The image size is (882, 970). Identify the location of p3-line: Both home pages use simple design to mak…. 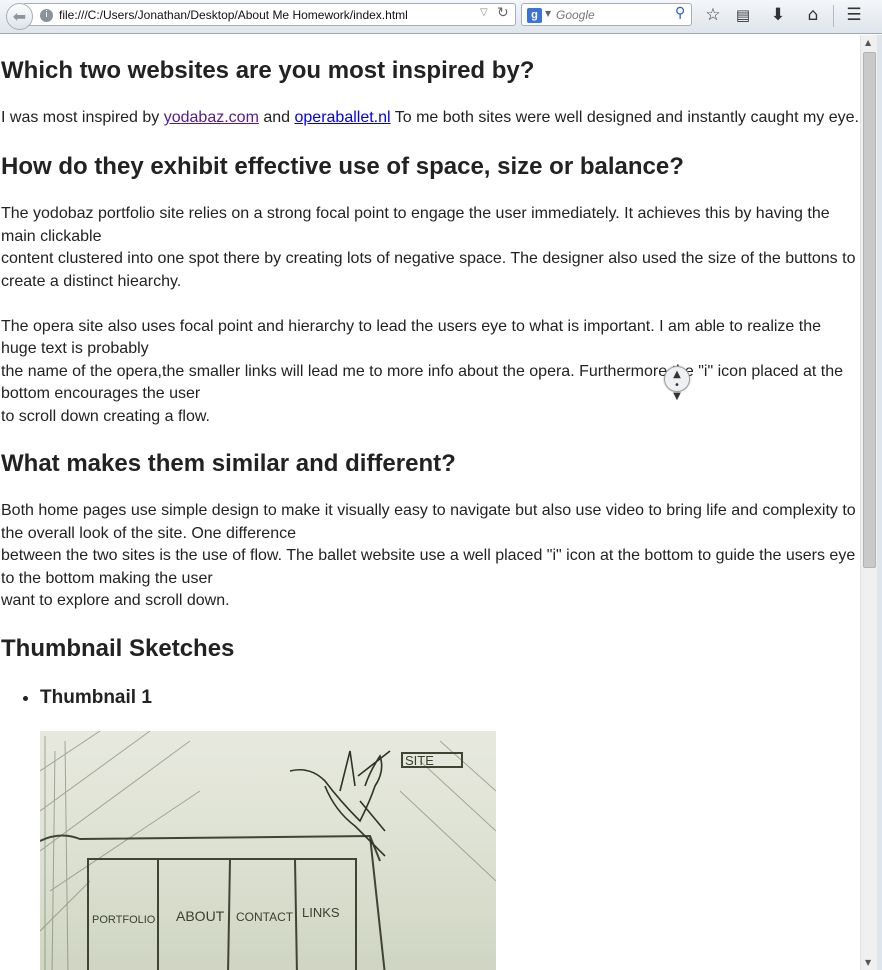
(428, 522).